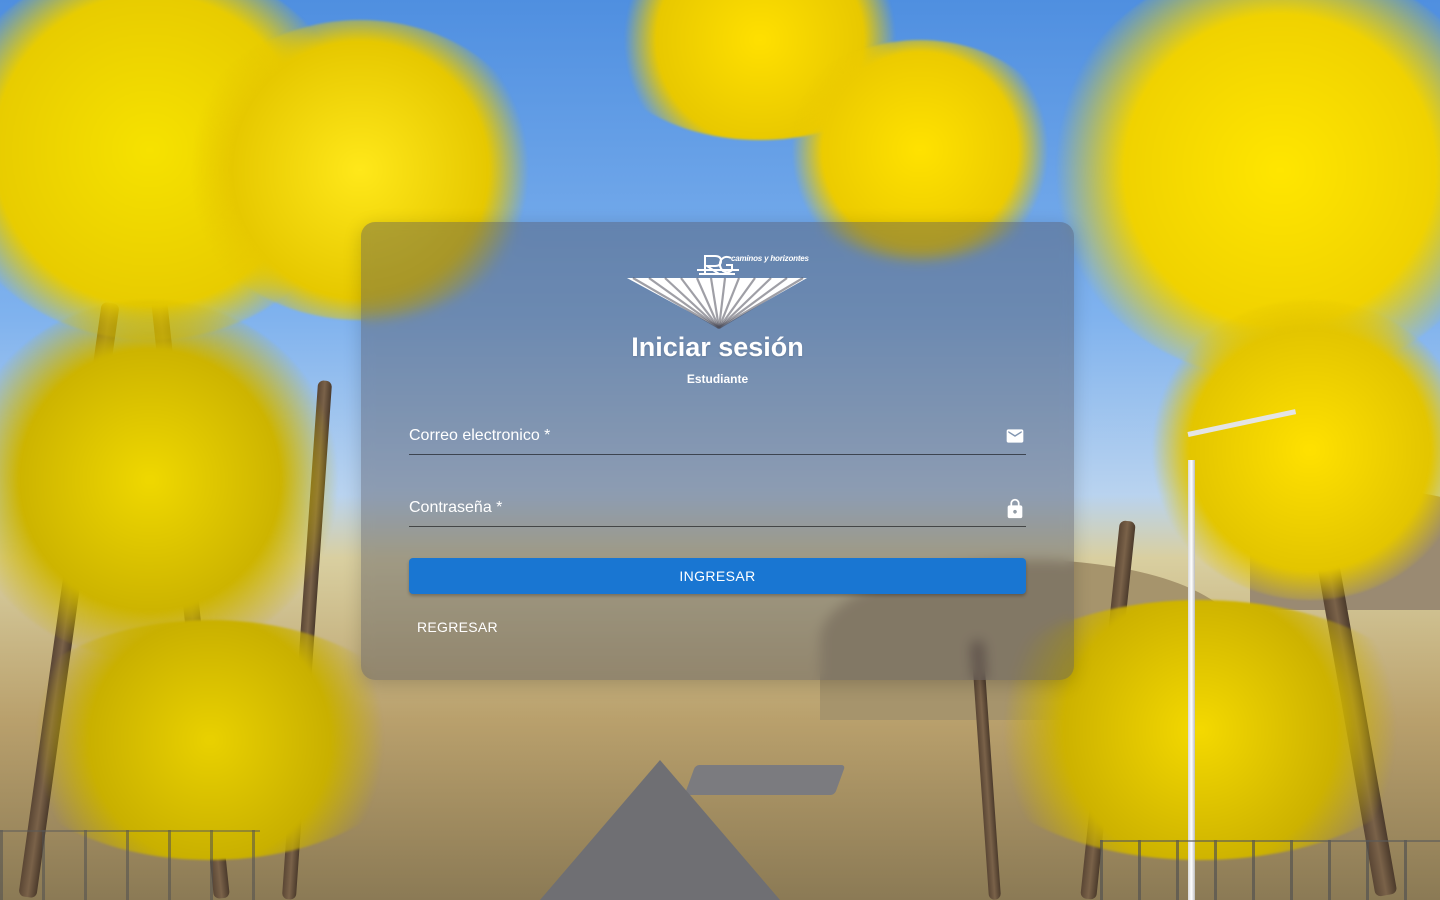 This screenshot has height=900, width=1440. I want to click on mail-icon, so click(1015, 436).